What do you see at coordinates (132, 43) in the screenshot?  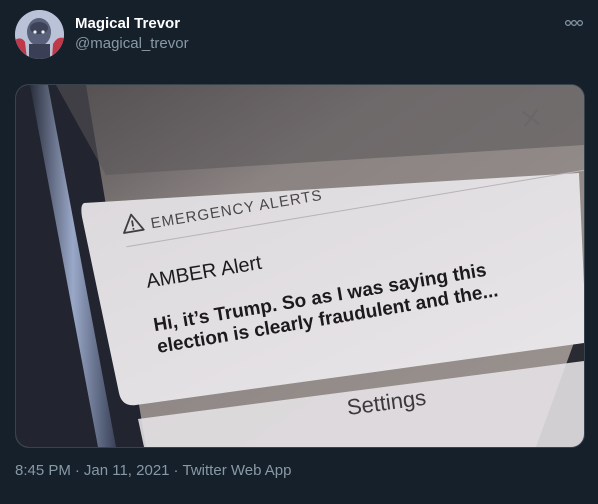 I see `user-handle: @magical_trevor` at bounding box center [132, 43].